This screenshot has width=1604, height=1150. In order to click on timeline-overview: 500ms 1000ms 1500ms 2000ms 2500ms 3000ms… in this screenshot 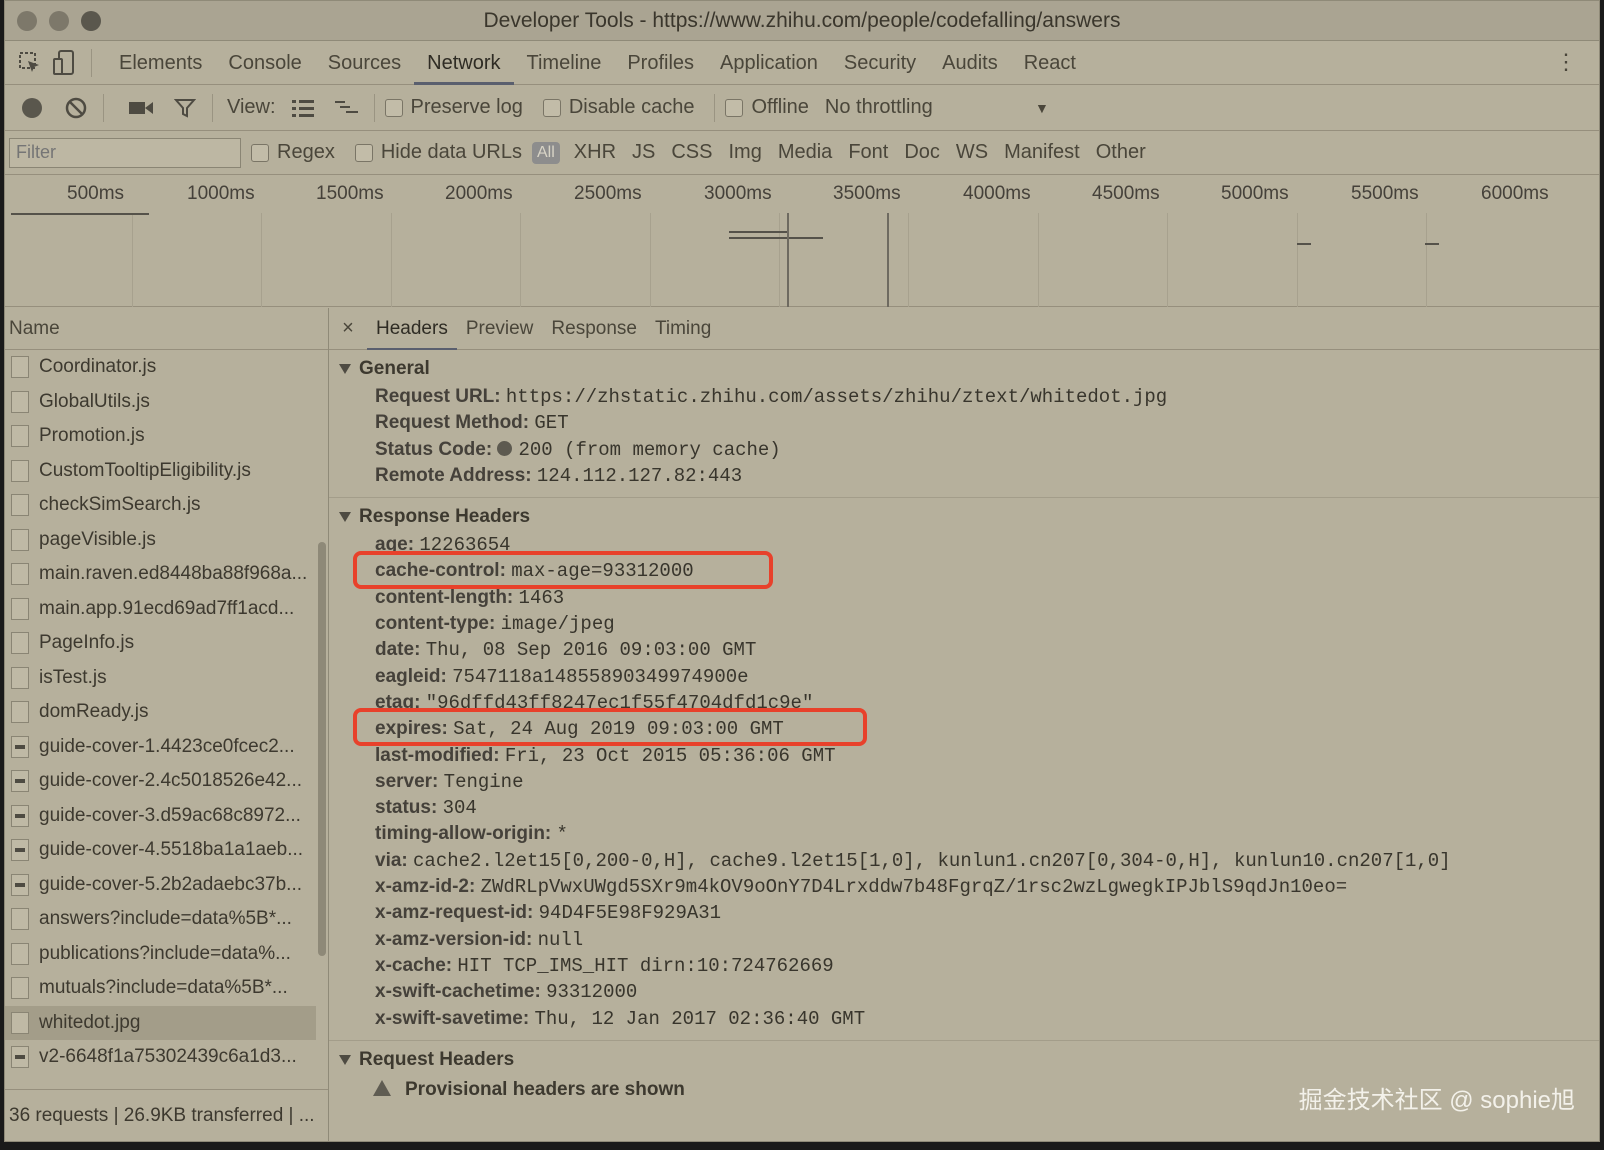, I will do `click(802, 241)`.